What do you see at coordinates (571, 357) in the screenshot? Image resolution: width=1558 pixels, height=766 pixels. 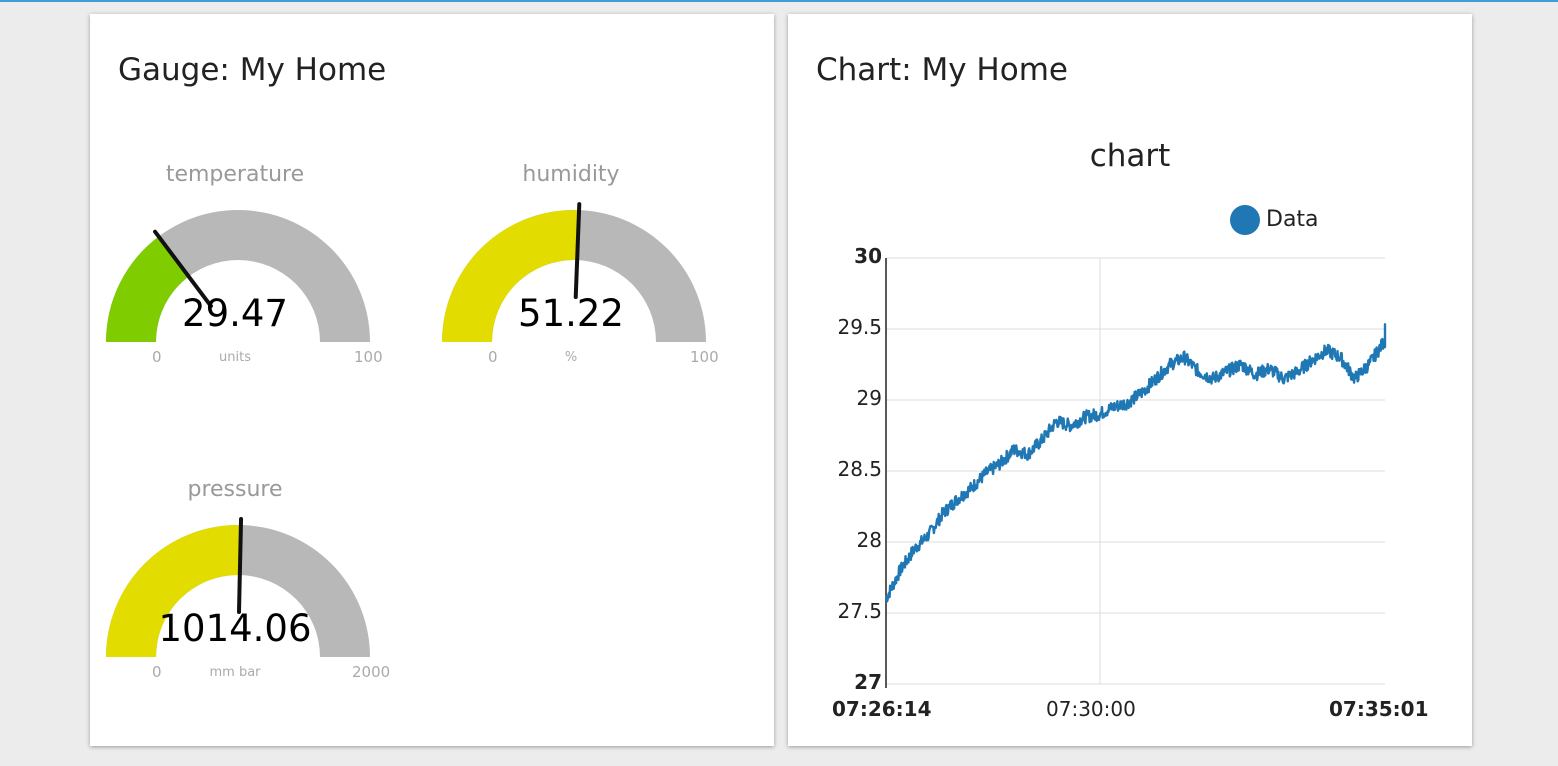 I see `gauge-units: %` at bounding box center [571, 357].